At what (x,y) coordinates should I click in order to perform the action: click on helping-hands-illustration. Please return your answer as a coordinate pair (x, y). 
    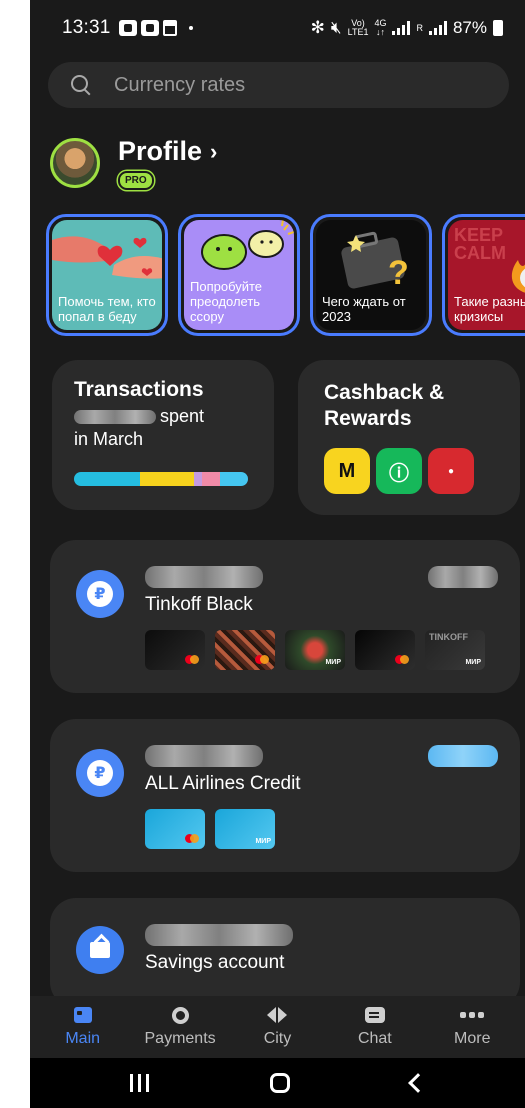
    Looking at the image, I should click on (107, 257).